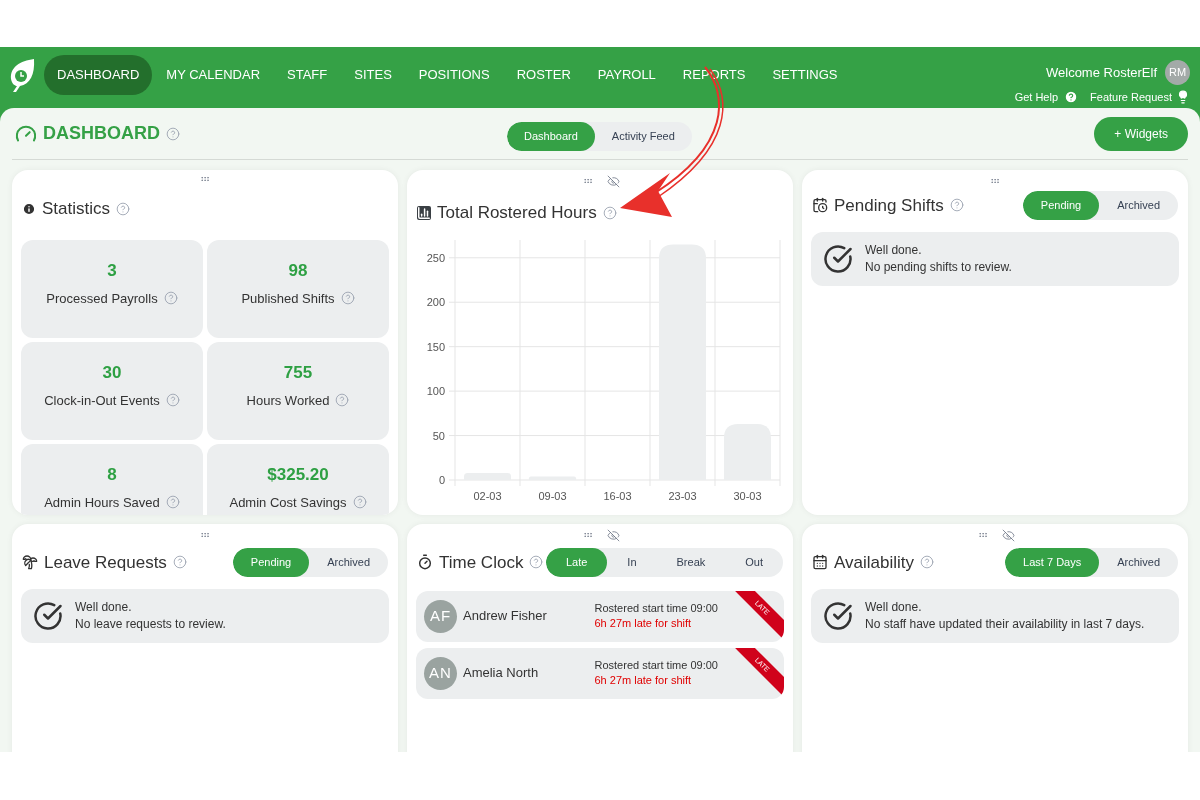 The image size is (1200, 800). Describe the element at coordinates (505, 616) in the screenshot. I see `staff-name: Andrew Fisher` at that location.